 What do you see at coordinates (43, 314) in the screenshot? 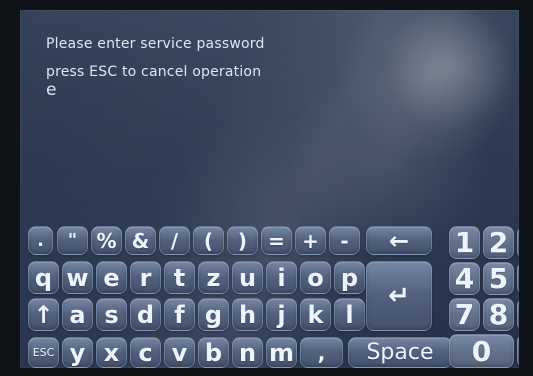
I see `shift-key: ↑` at bounding box center [43, 314].